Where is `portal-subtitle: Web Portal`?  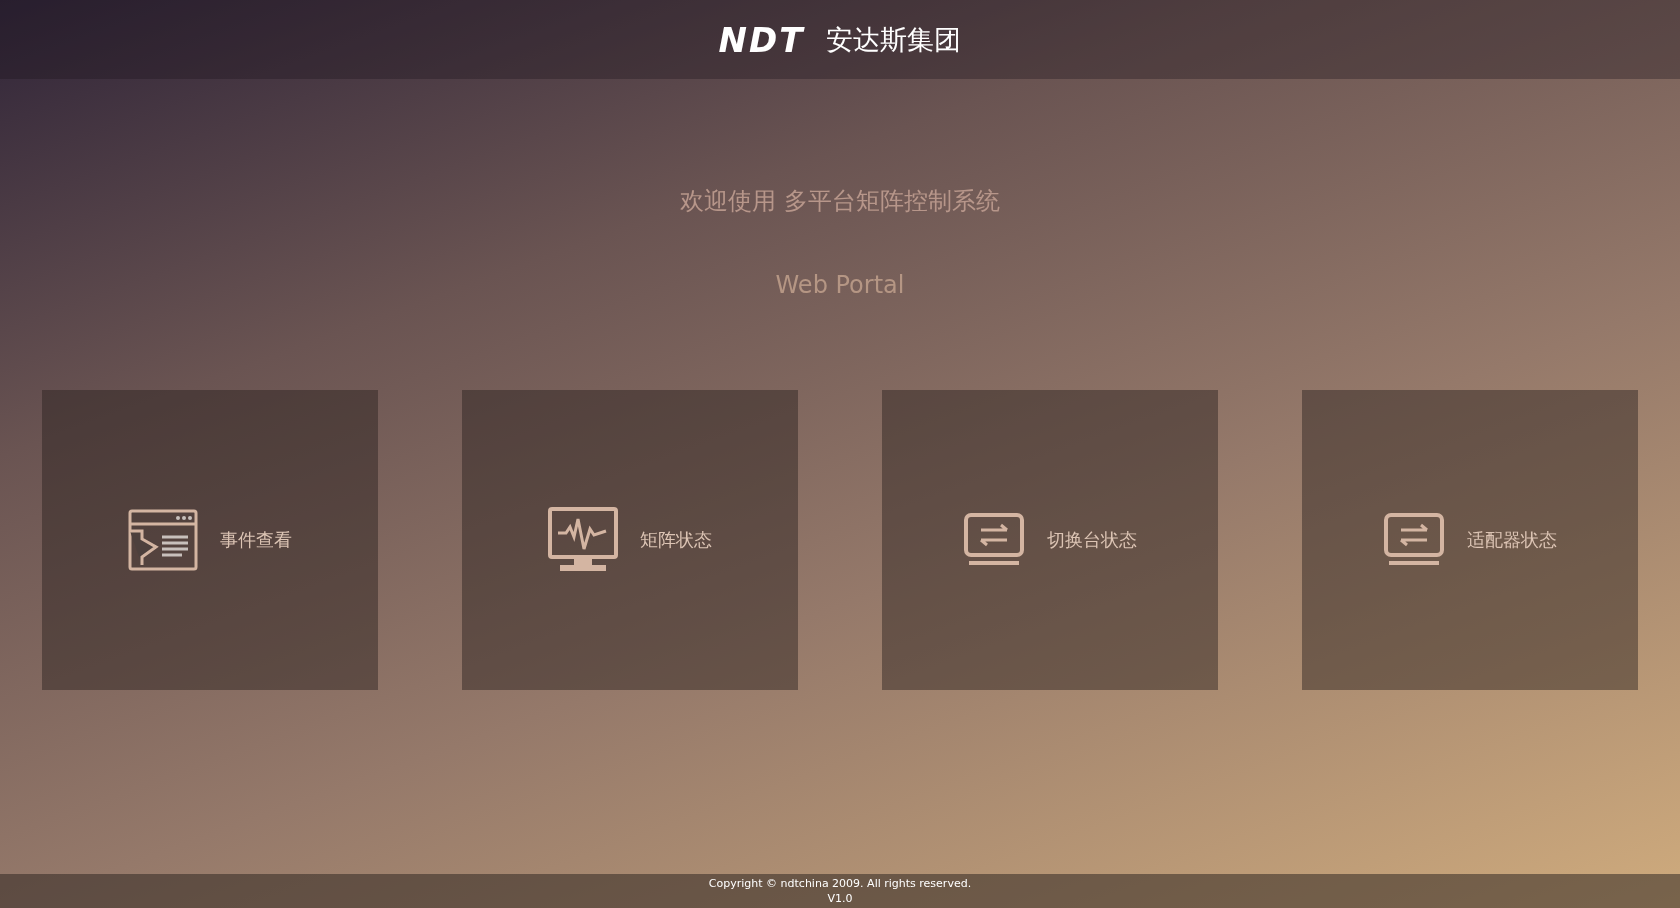
portal-subtitle: Web Portal is located at coordinates (840, 285).